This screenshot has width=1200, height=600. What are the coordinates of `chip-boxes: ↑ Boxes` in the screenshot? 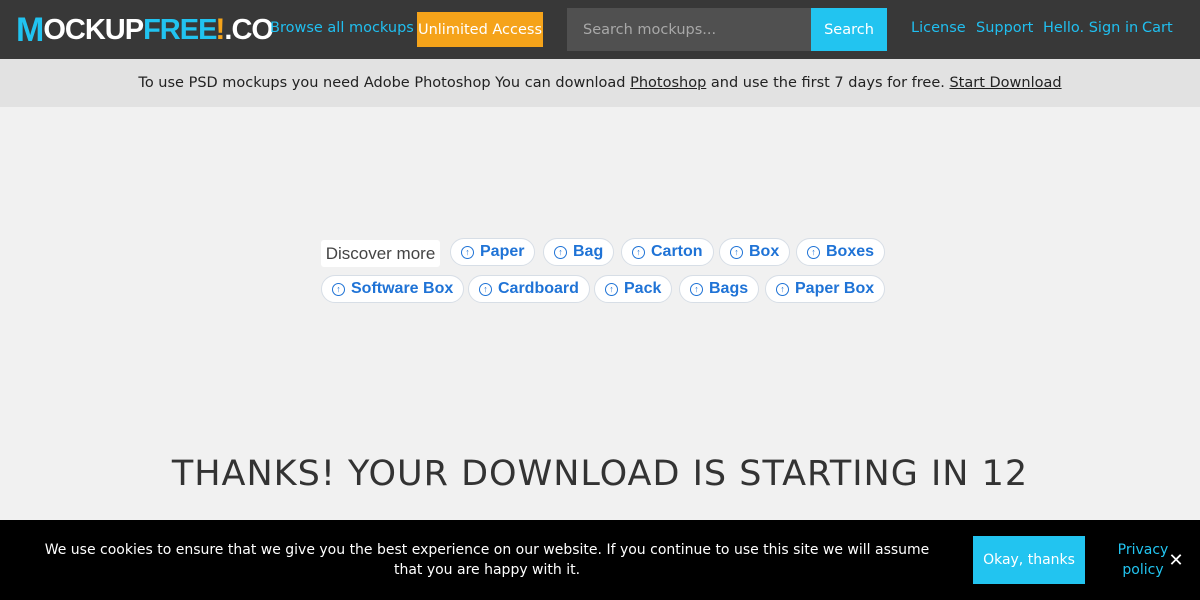 It's located at (841, 252).